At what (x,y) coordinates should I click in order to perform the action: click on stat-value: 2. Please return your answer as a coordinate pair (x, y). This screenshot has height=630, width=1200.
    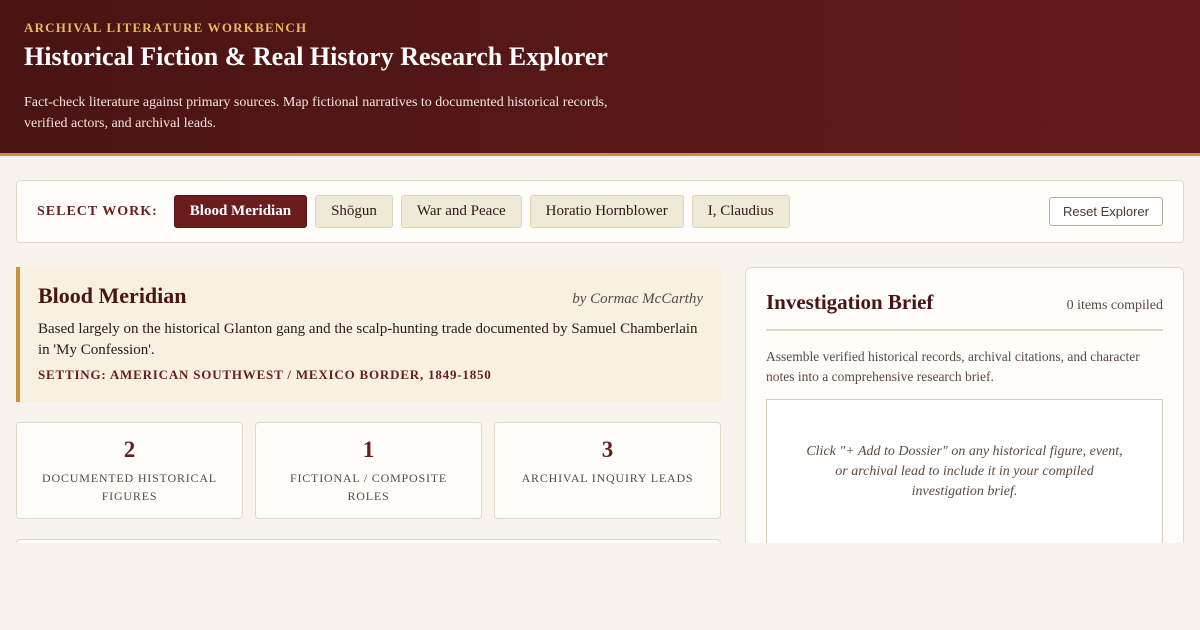
    Looking at the image, I should click on (129, 449).